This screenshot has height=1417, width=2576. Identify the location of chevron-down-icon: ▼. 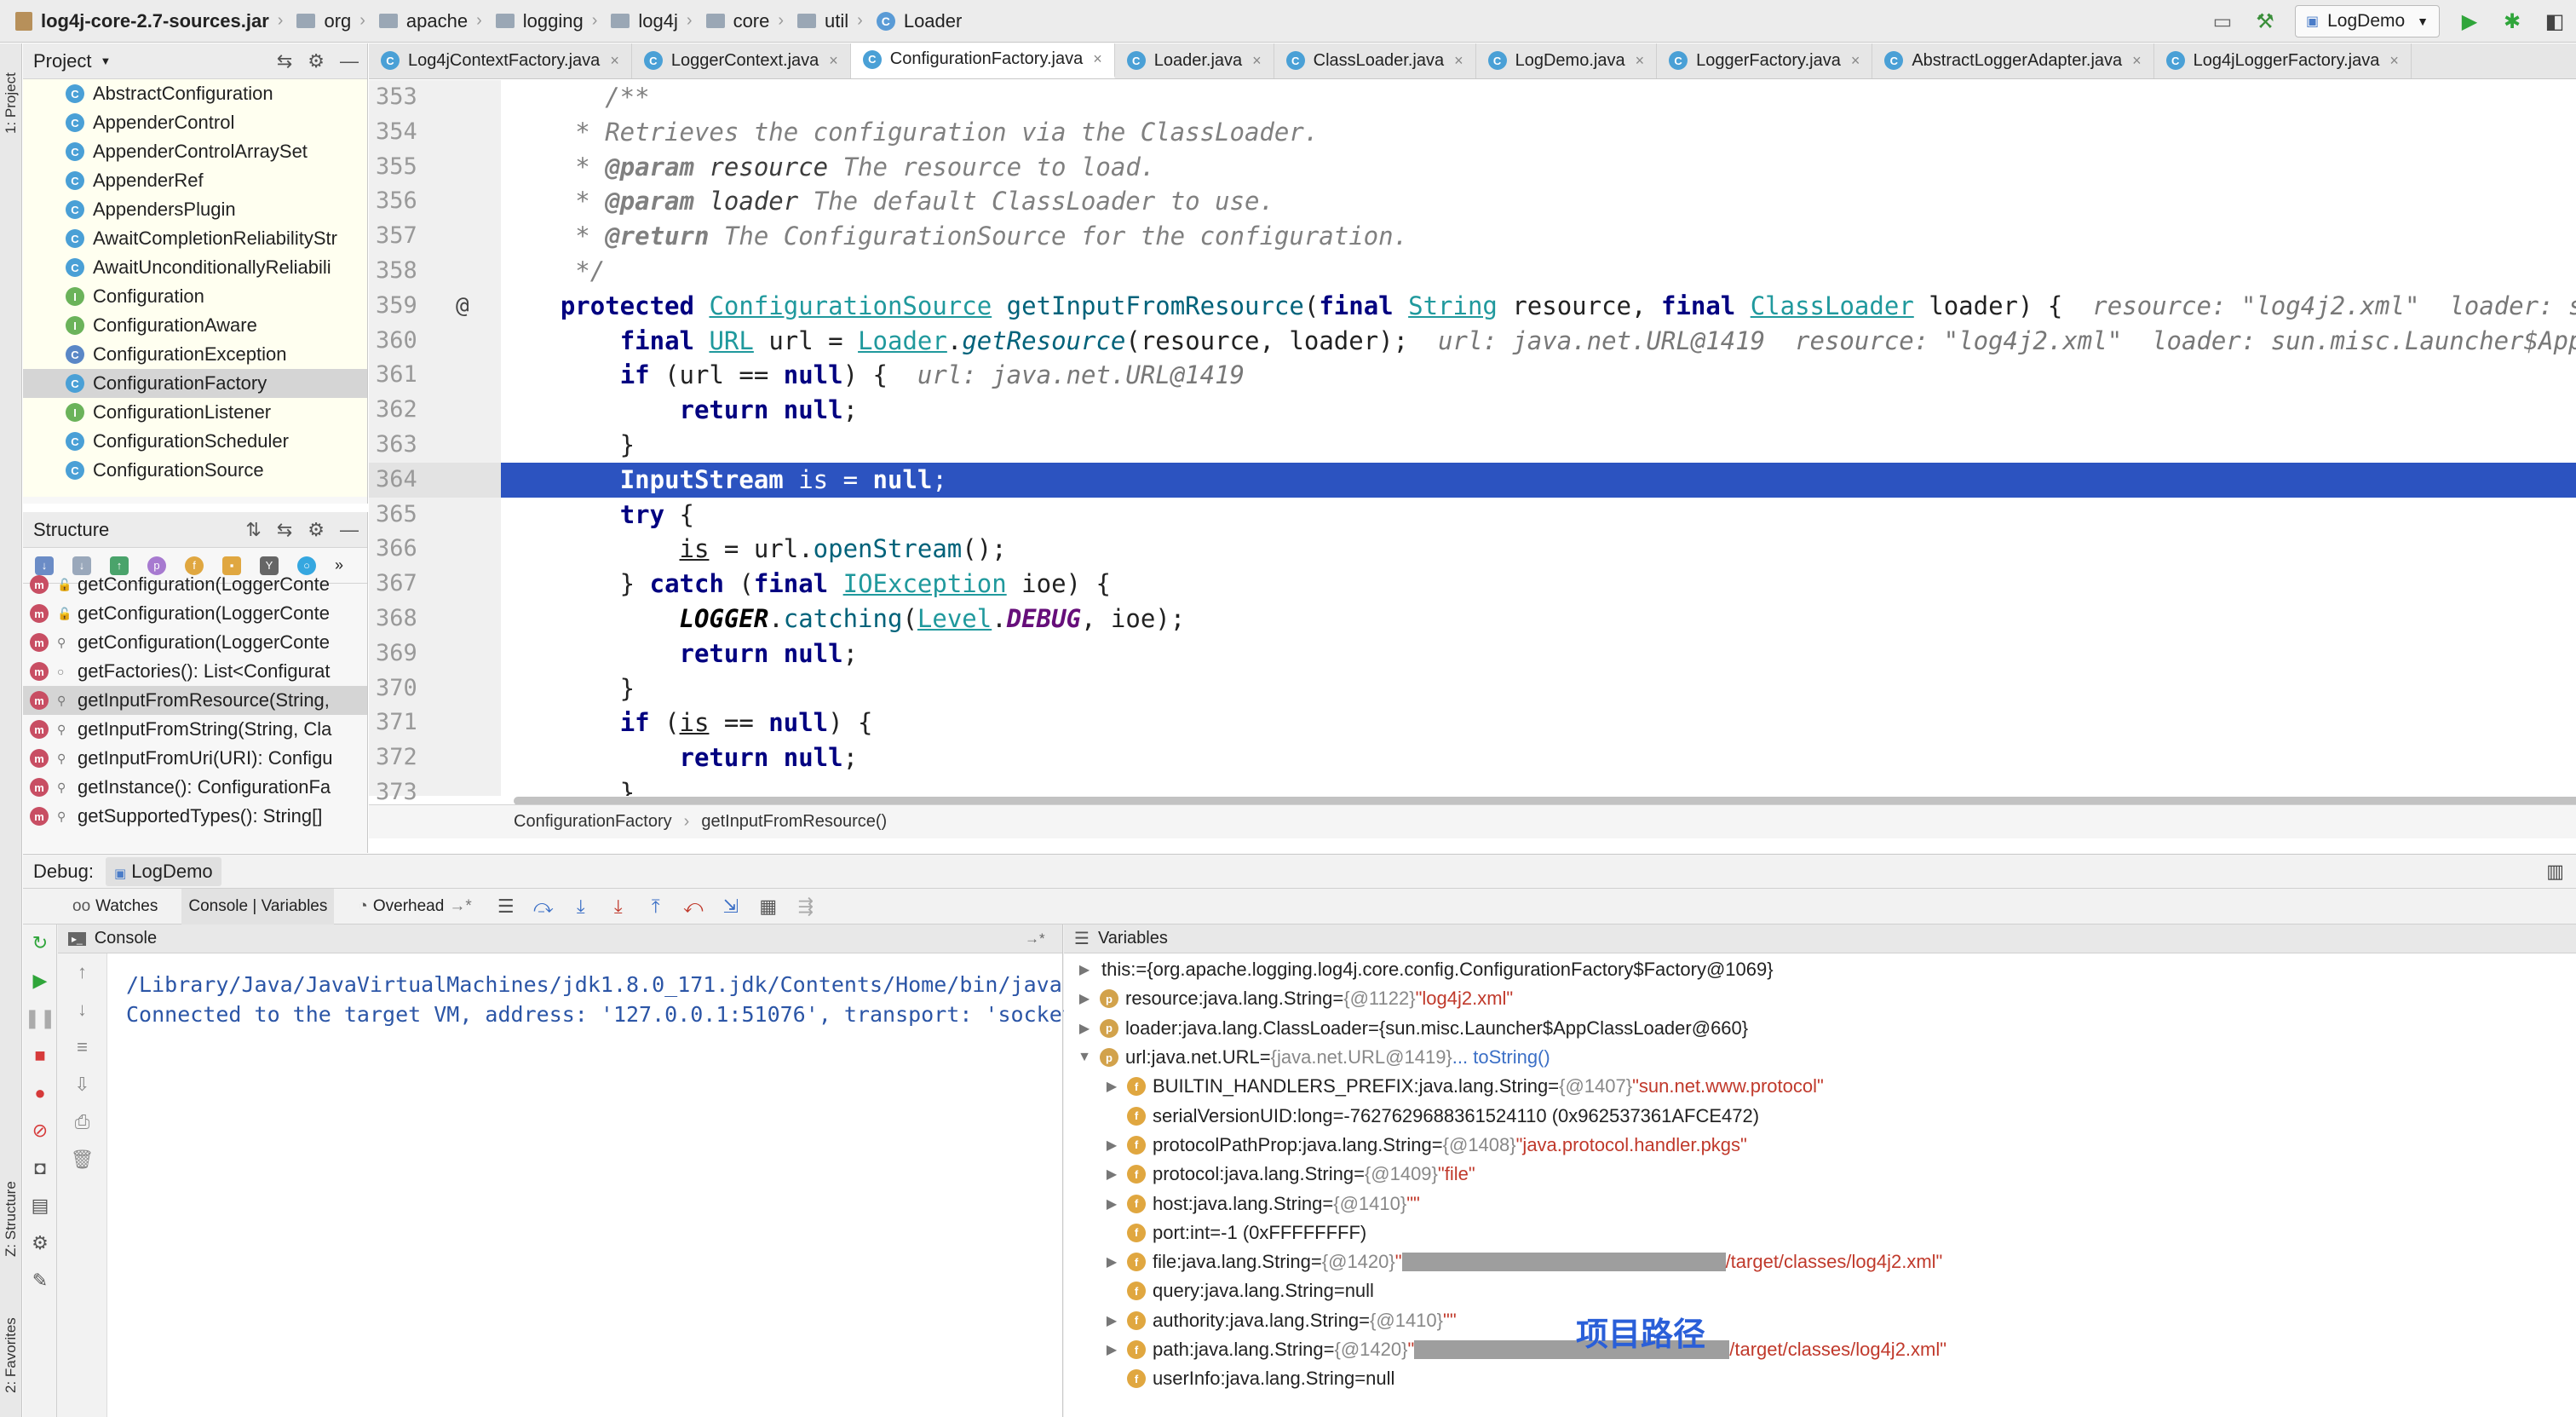
(1084, 1057).